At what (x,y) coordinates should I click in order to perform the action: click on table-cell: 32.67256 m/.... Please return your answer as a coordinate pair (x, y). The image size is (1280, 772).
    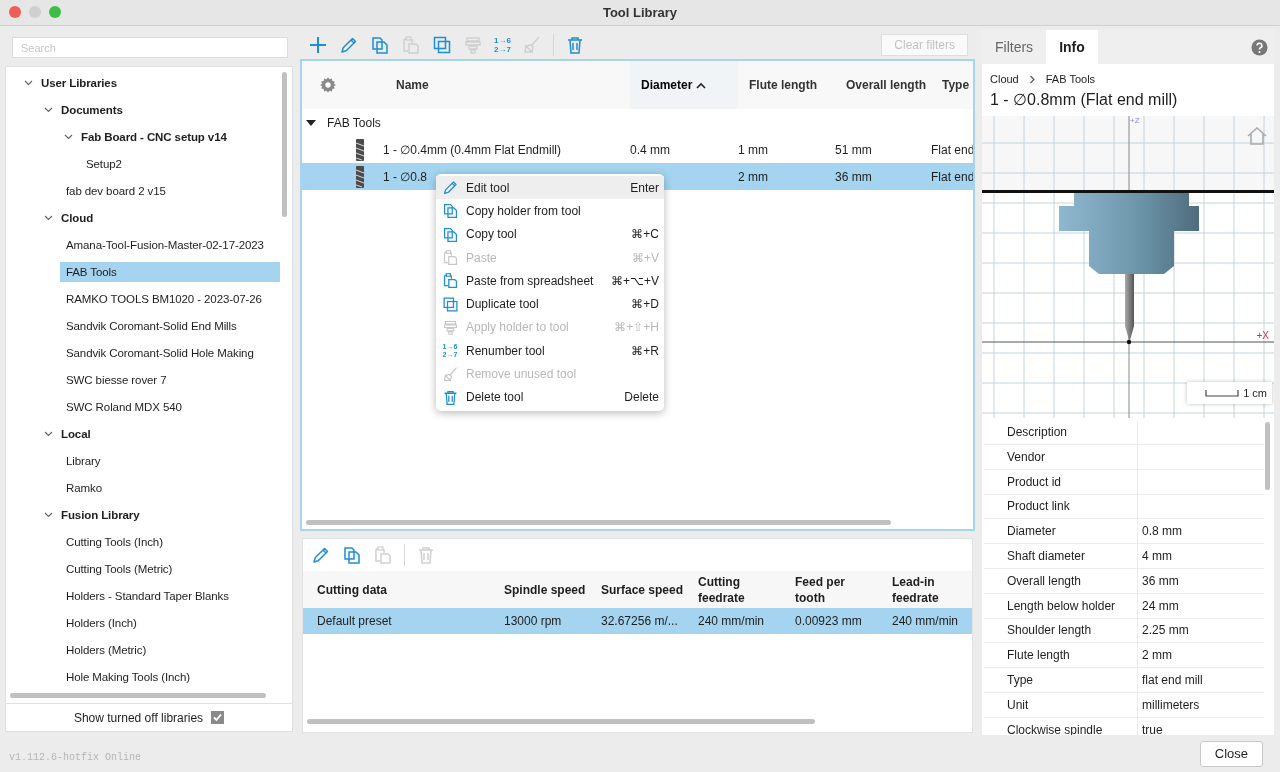
    Looking at the image, I should click on (639, 621).